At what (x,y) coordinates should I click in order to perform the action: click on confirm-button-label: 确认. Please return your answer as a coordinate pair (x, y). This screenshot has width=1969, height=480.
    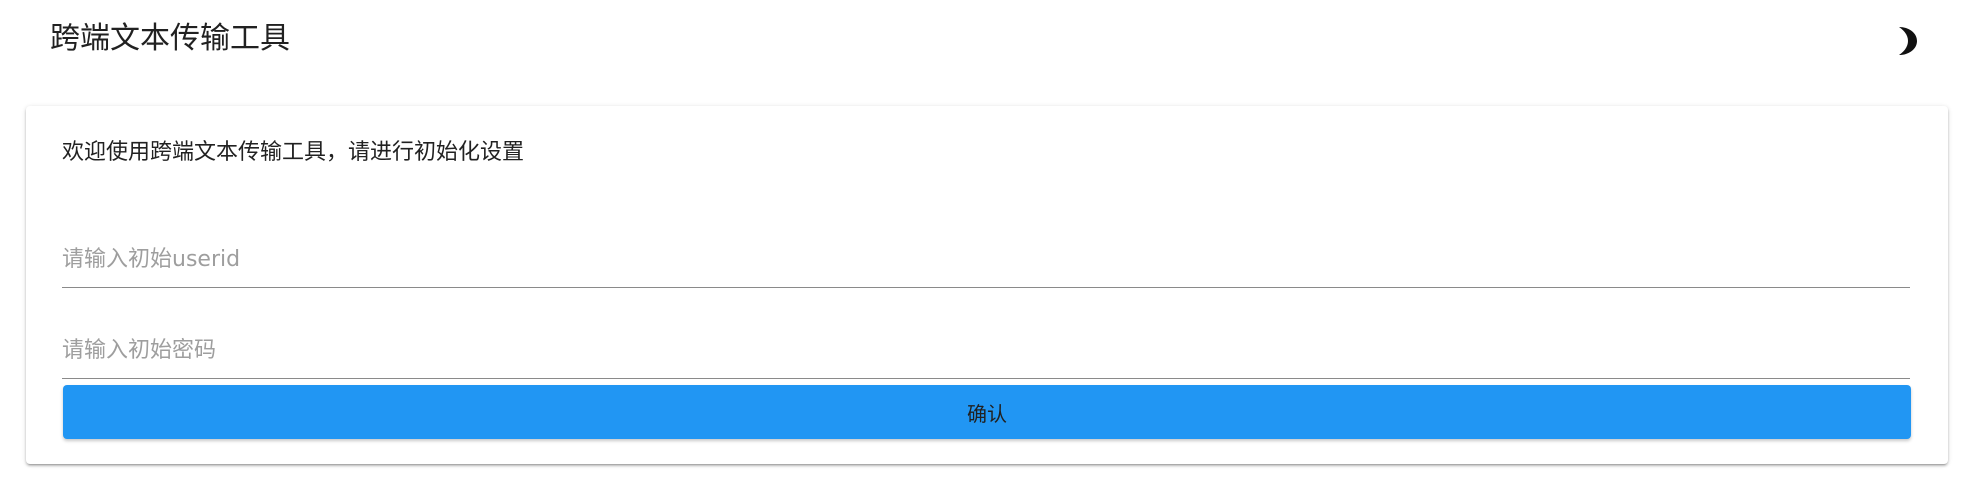
    Looking at the image, I should click on (987, 413).